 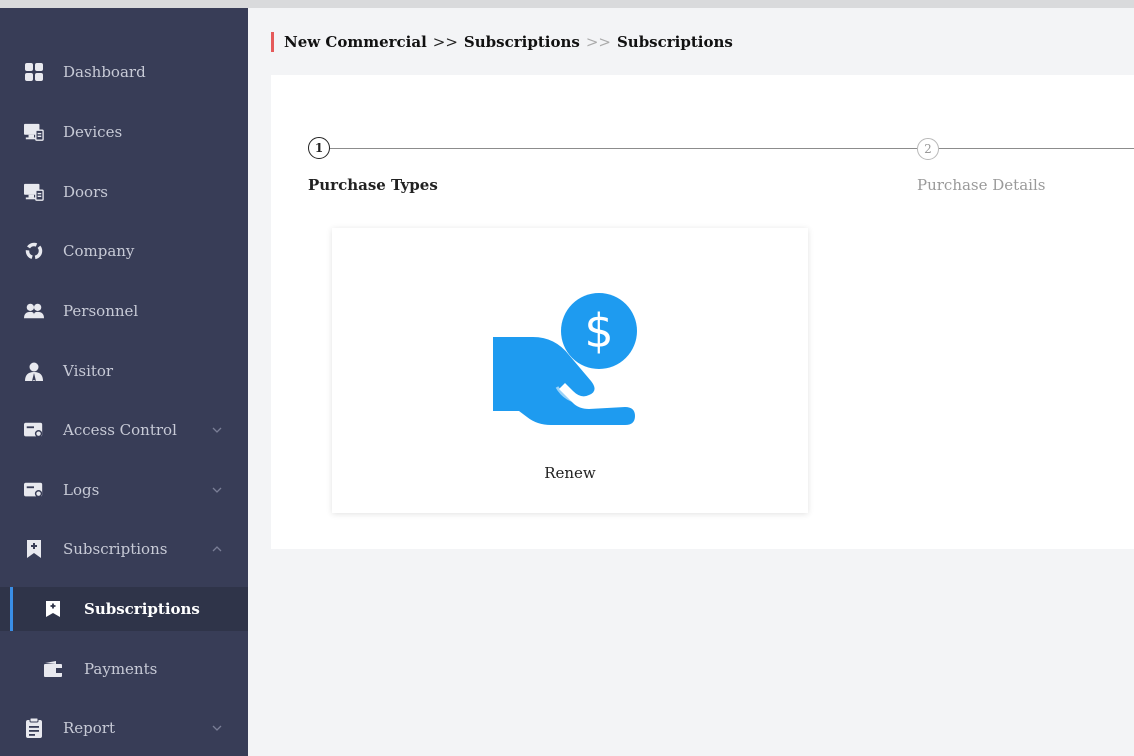 I want to click on step-1-indicator: 1, so click(x=319, y=148).